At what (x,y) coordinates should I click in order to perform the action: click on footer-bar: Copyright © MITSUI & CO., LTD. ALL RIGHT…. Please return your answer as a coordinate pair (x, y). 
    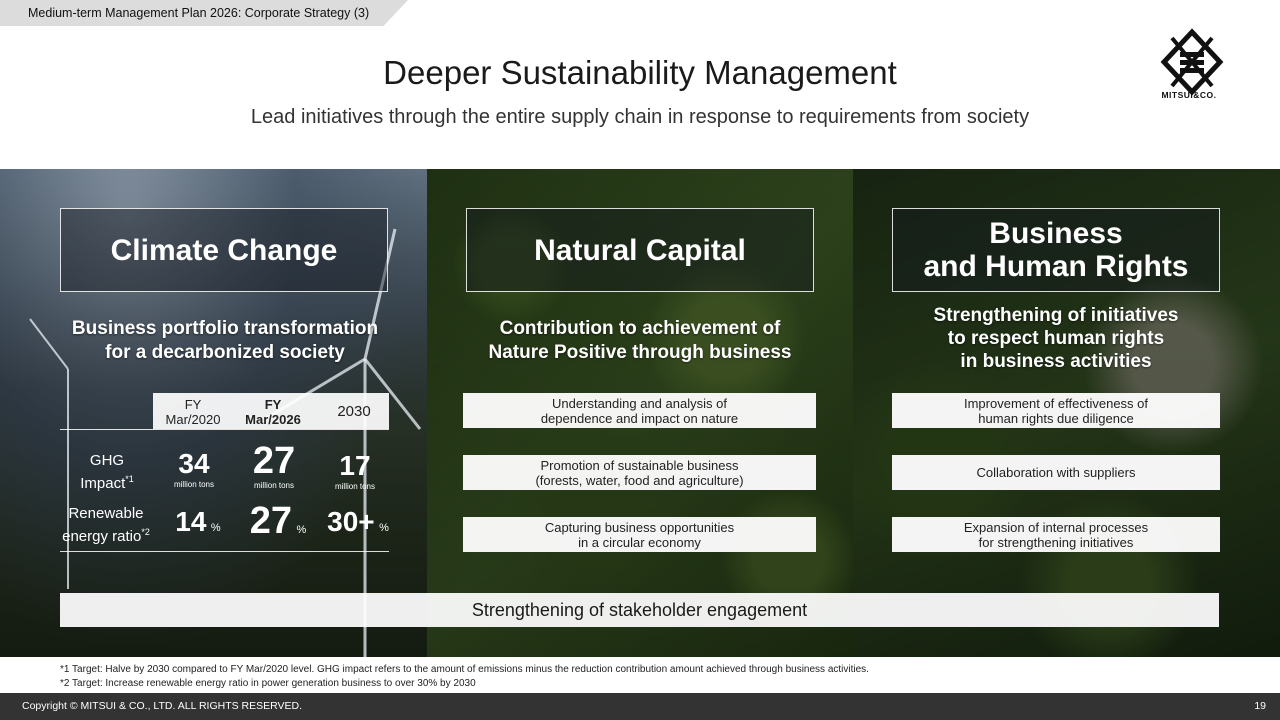
    Looking at the image, I should click on (640, 706).